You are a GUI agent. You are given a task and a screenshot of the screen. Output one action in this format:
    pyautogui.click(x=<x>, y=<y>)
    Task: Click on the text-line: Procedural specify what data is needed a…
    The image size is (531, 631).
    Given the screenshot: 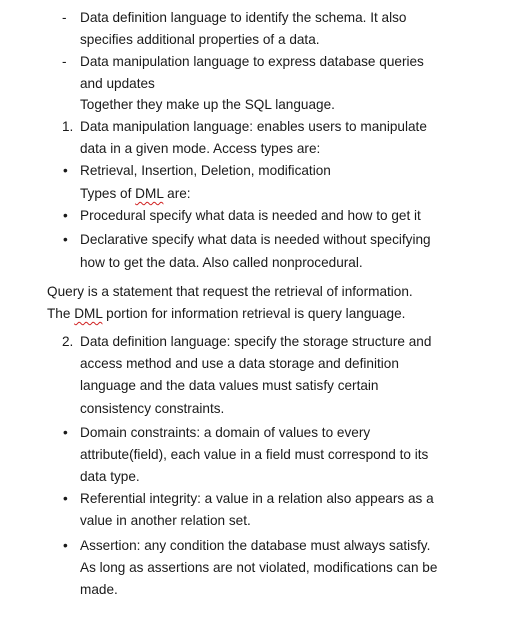 What is the action you would take?
    pyautogui.click(x=250, y=215)
    